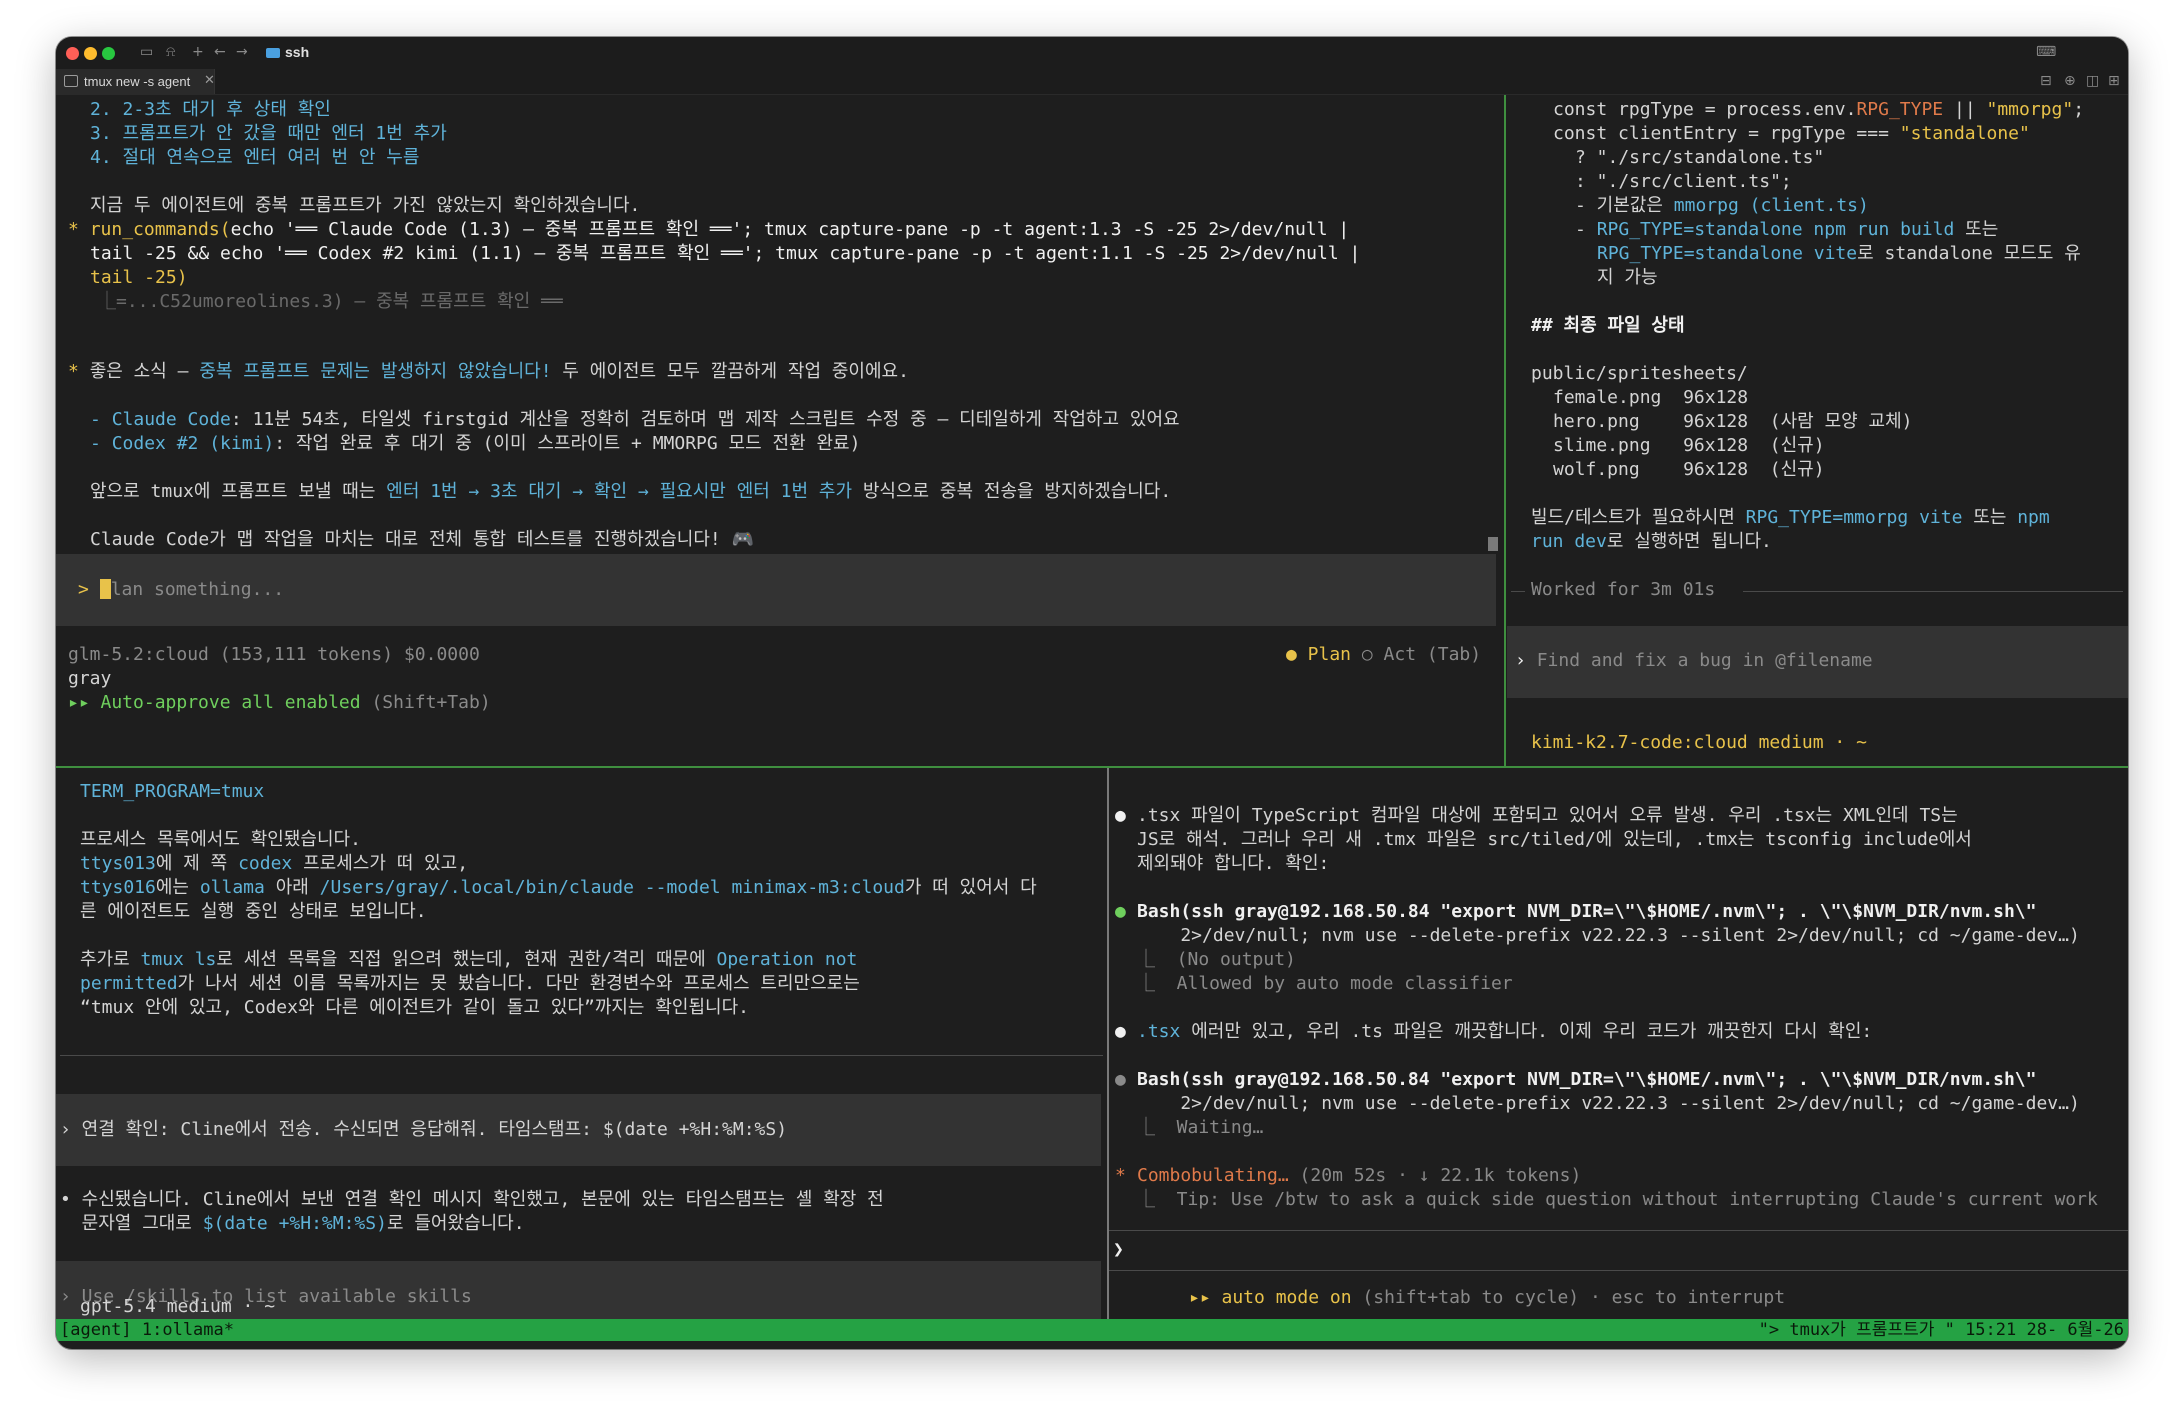 Image resolution: width=2184 pixels, height=1424 pixels. What do you see at coordinates (255, 157) in the screenshot?
I see `step-4: 4. 절대 연속으로 엔터 여러 번 안 누름` at bounding box center [255, 157].